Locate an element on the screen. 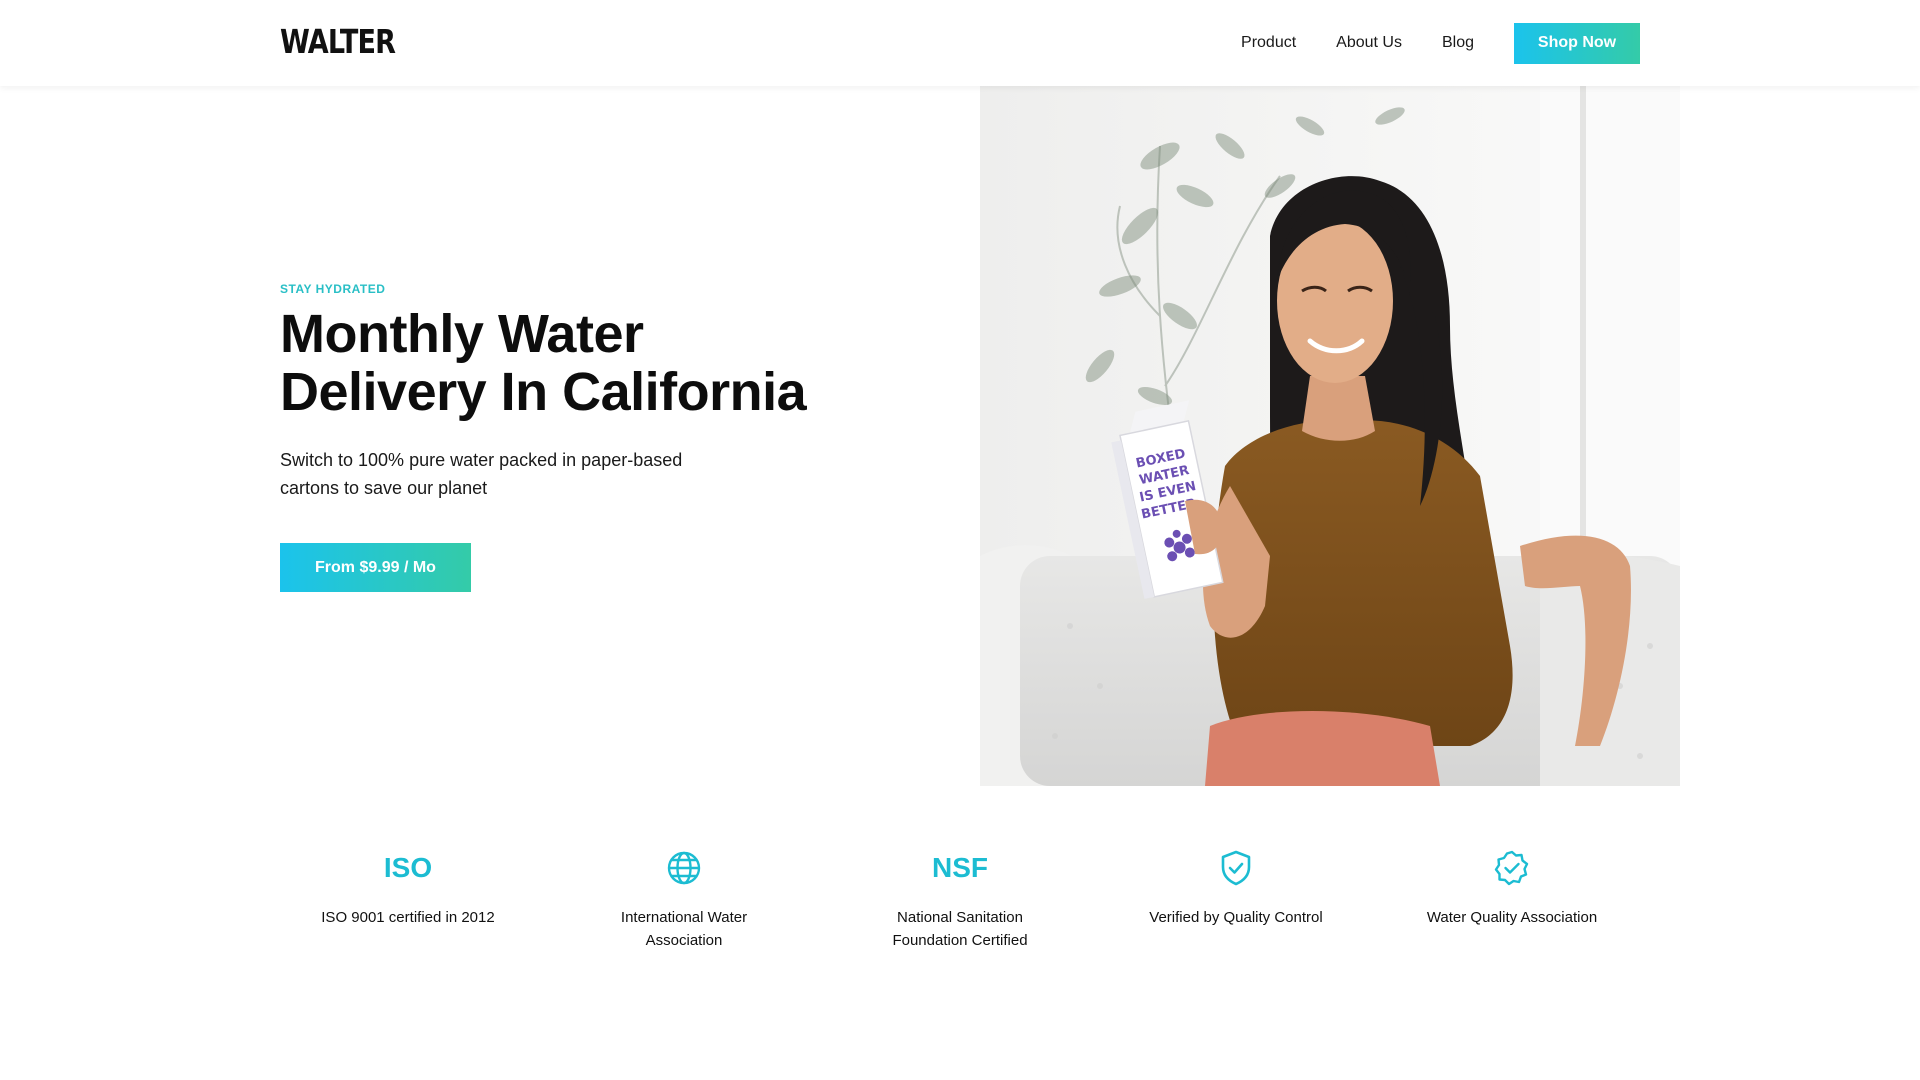 This screenshot has width=1920, height=1080. globe-icon is located at coordinates (684, 868).